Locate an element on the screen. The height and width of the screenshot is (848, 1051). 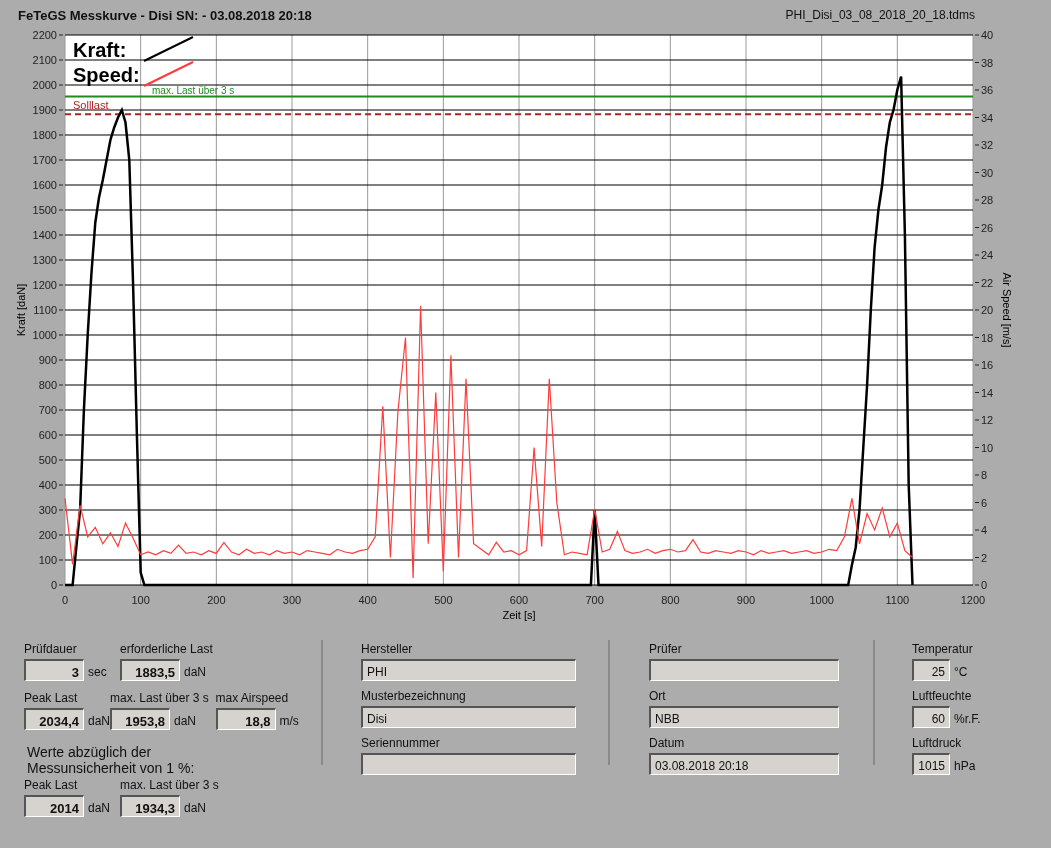
axis-title: Zeit [s] is located at coordinates (519, 615).